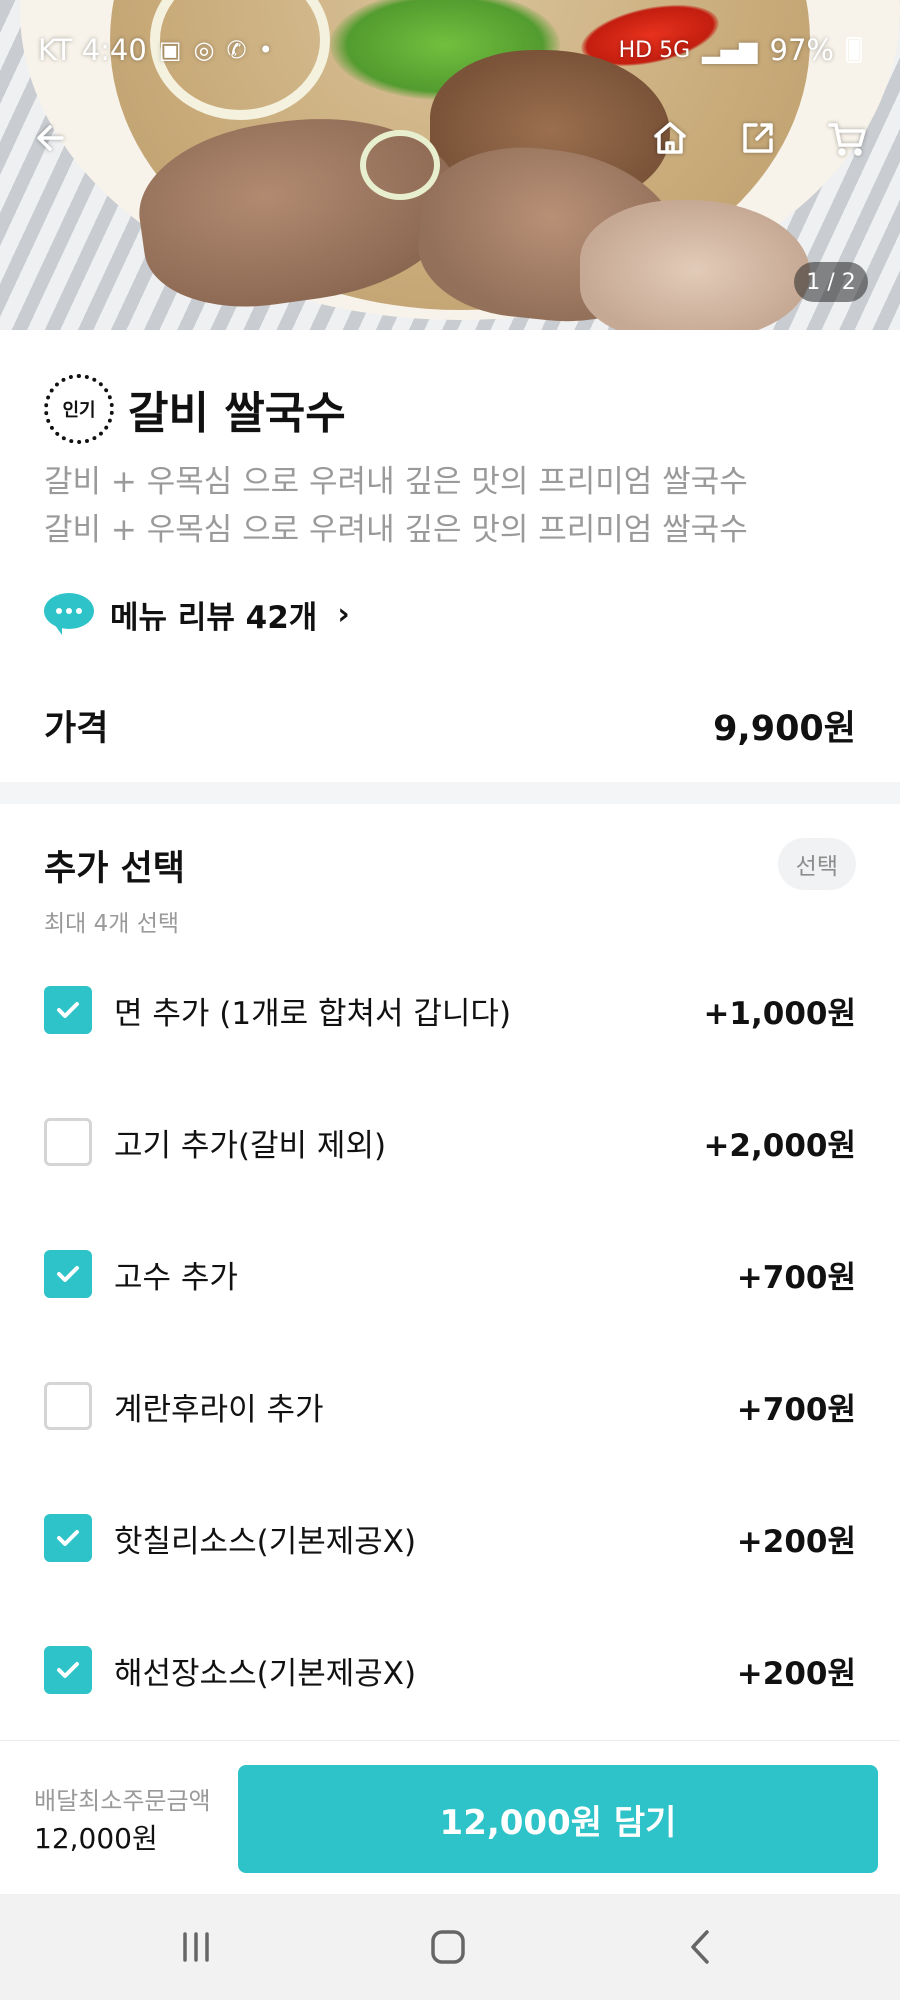 This screenshot has width=900, height=2000. Describe the element at coordinates (219, 1409) in the screenshot. I see `option-name: 계란후라이 추가` at that location.